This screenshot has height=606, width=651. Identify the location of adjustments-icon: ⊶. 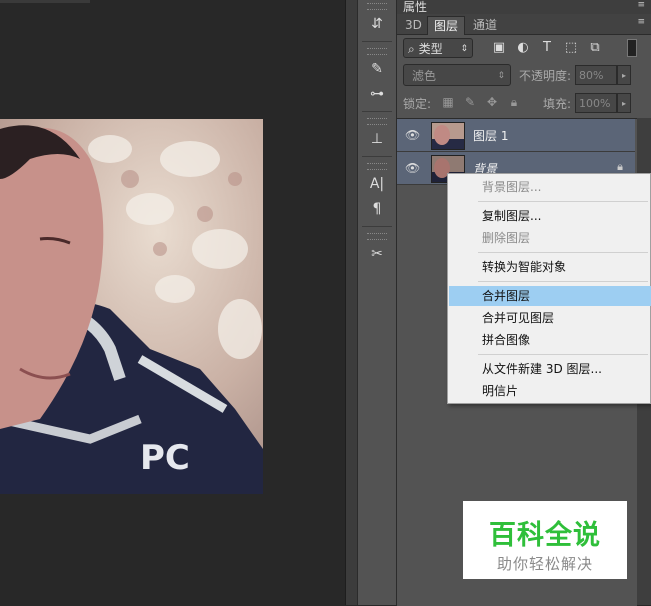
(377, 94).